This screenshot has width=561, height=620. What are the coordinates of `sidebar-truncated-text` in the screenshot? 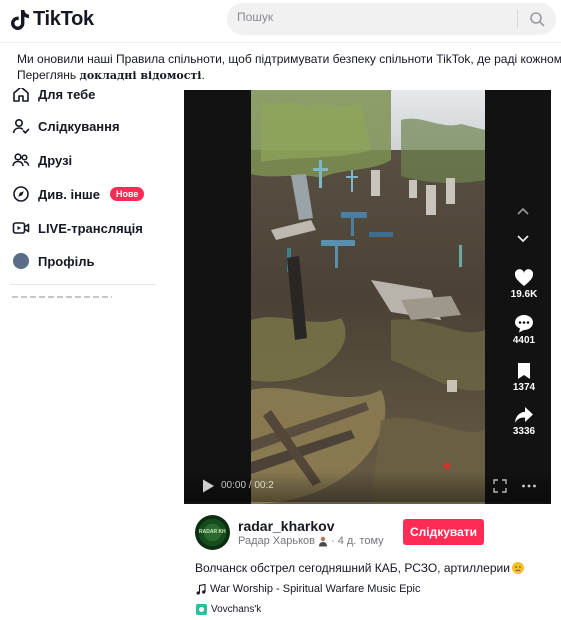 It's located at (62, 297).